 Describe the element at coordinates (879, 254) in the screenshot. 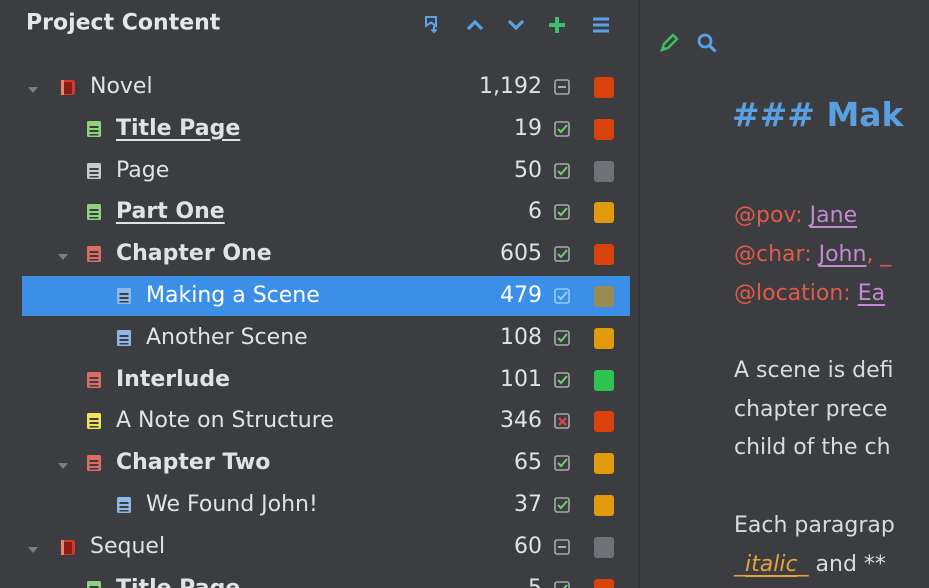

I see `meta-tail: , _` at that location.